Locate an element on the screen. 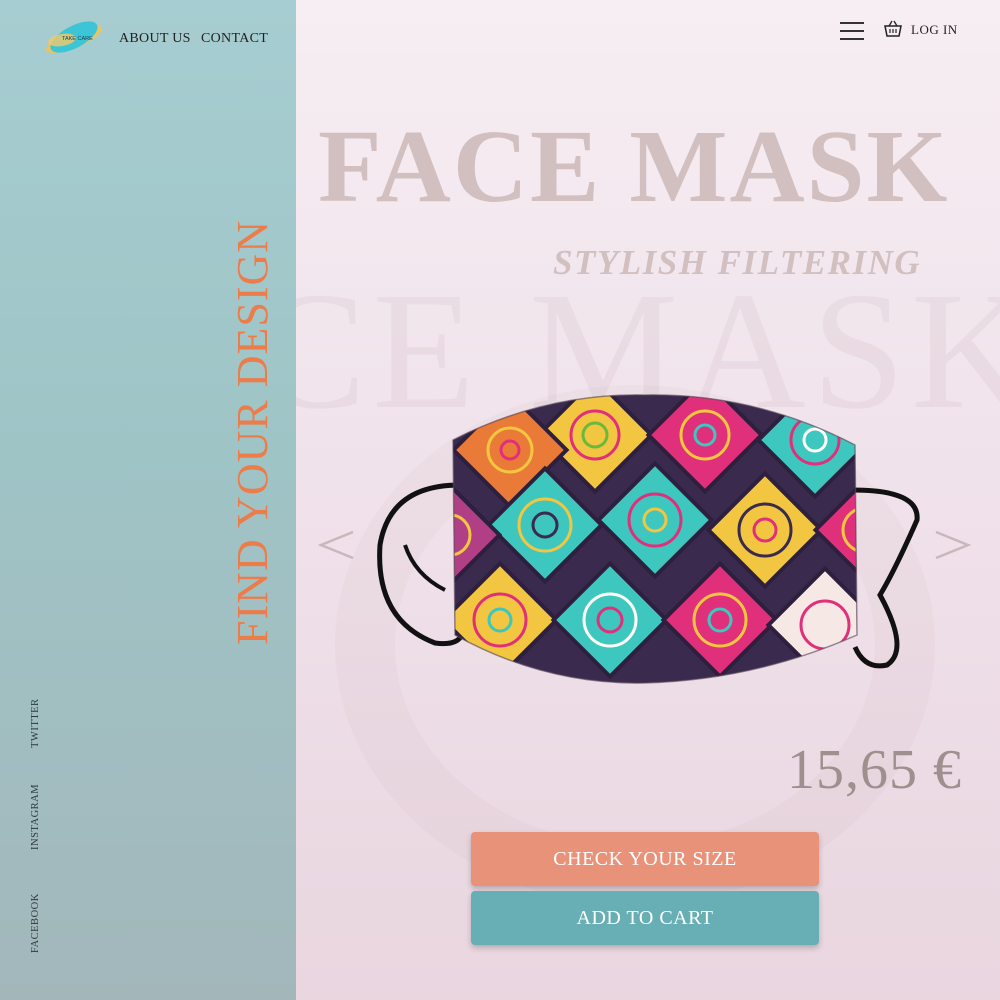 The width and height of the screenshot is (1000, 1000). chevron-left-icon is located at coordinates (337, 545).